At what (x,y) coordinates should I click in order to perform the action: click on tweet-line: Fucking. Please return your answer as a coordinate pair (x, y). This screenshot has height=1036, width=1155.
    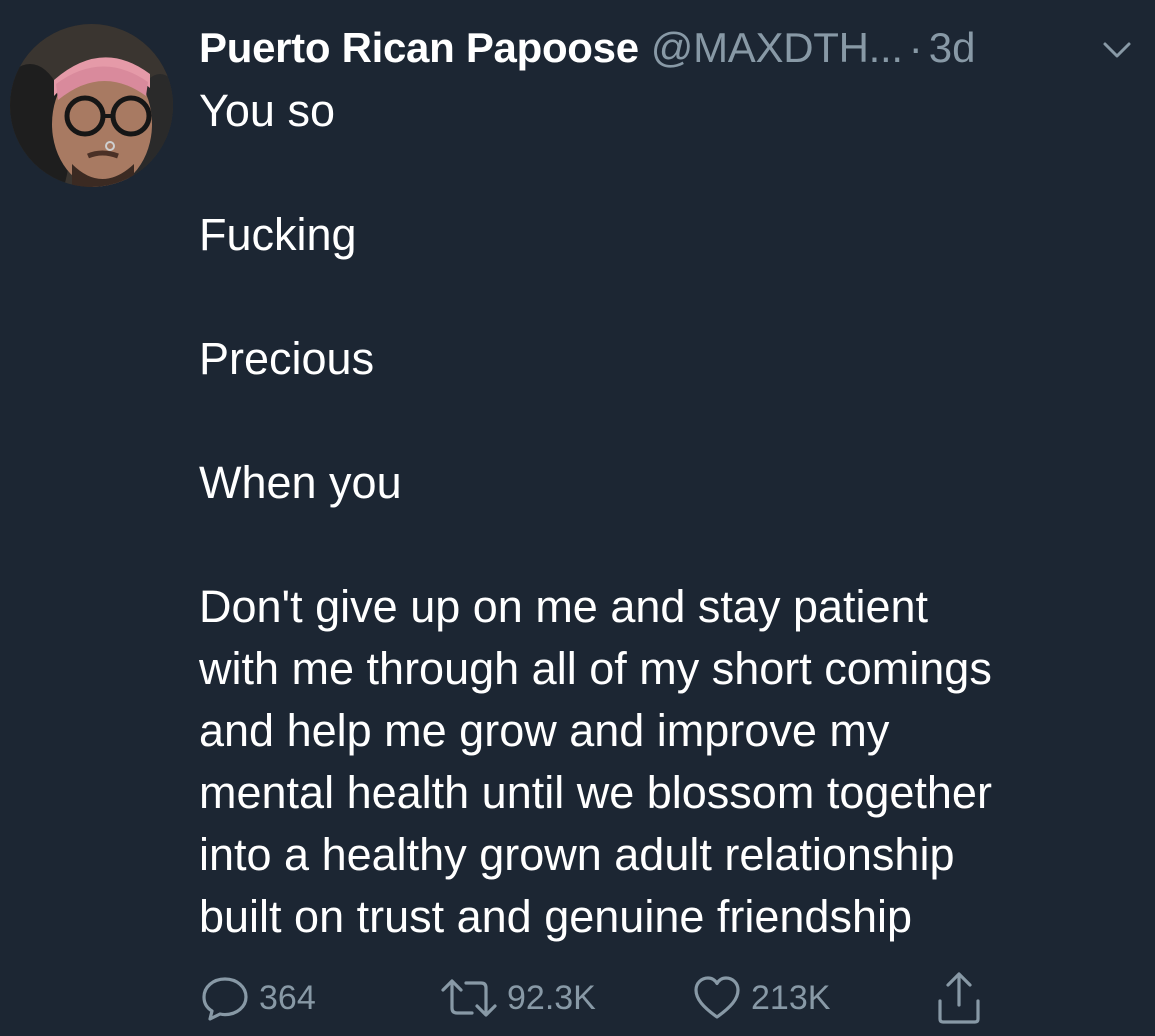
    Looking at the image, I should click on (278, 234).